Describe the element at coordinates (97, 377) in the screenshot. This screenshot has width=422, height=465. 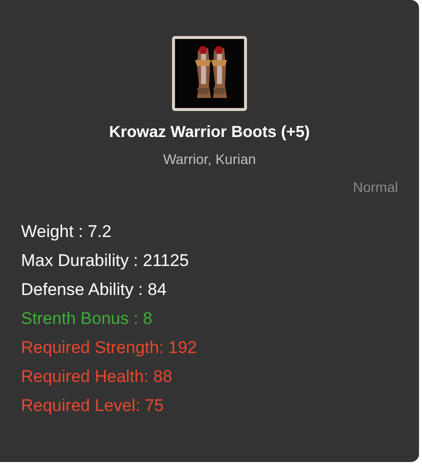
I see `stat-line: Required Health: 88` at that location.